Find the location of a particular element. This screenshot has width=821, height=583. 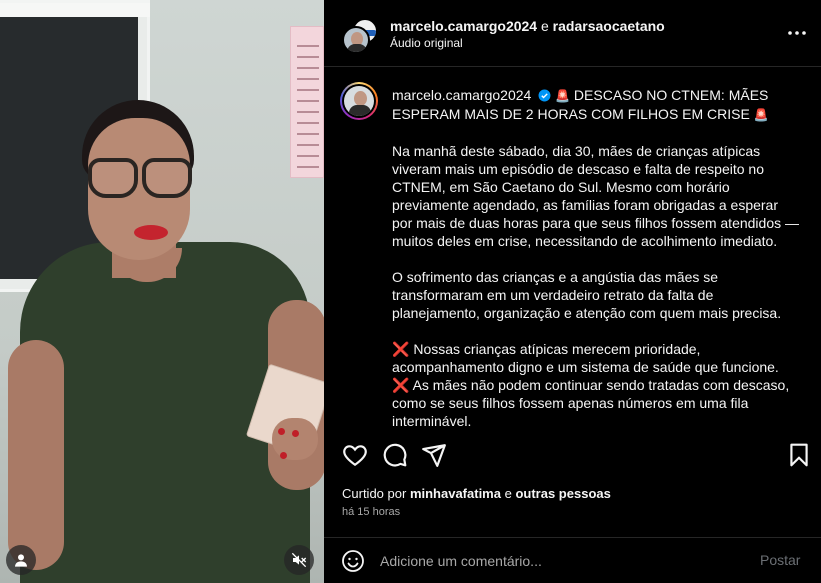

bookmark-icon is located at coordinates (799, 455).